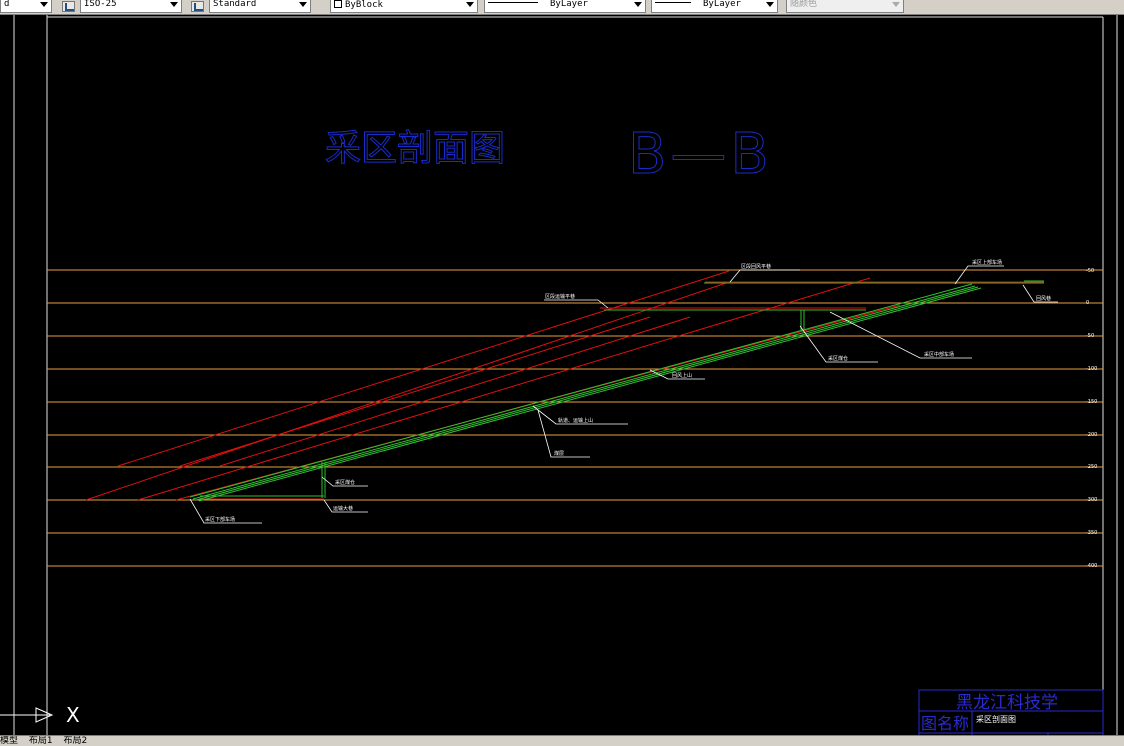  Describe the element at coordinates (1091, 500) in the screenshot. I see `level-label: -300` at that location.